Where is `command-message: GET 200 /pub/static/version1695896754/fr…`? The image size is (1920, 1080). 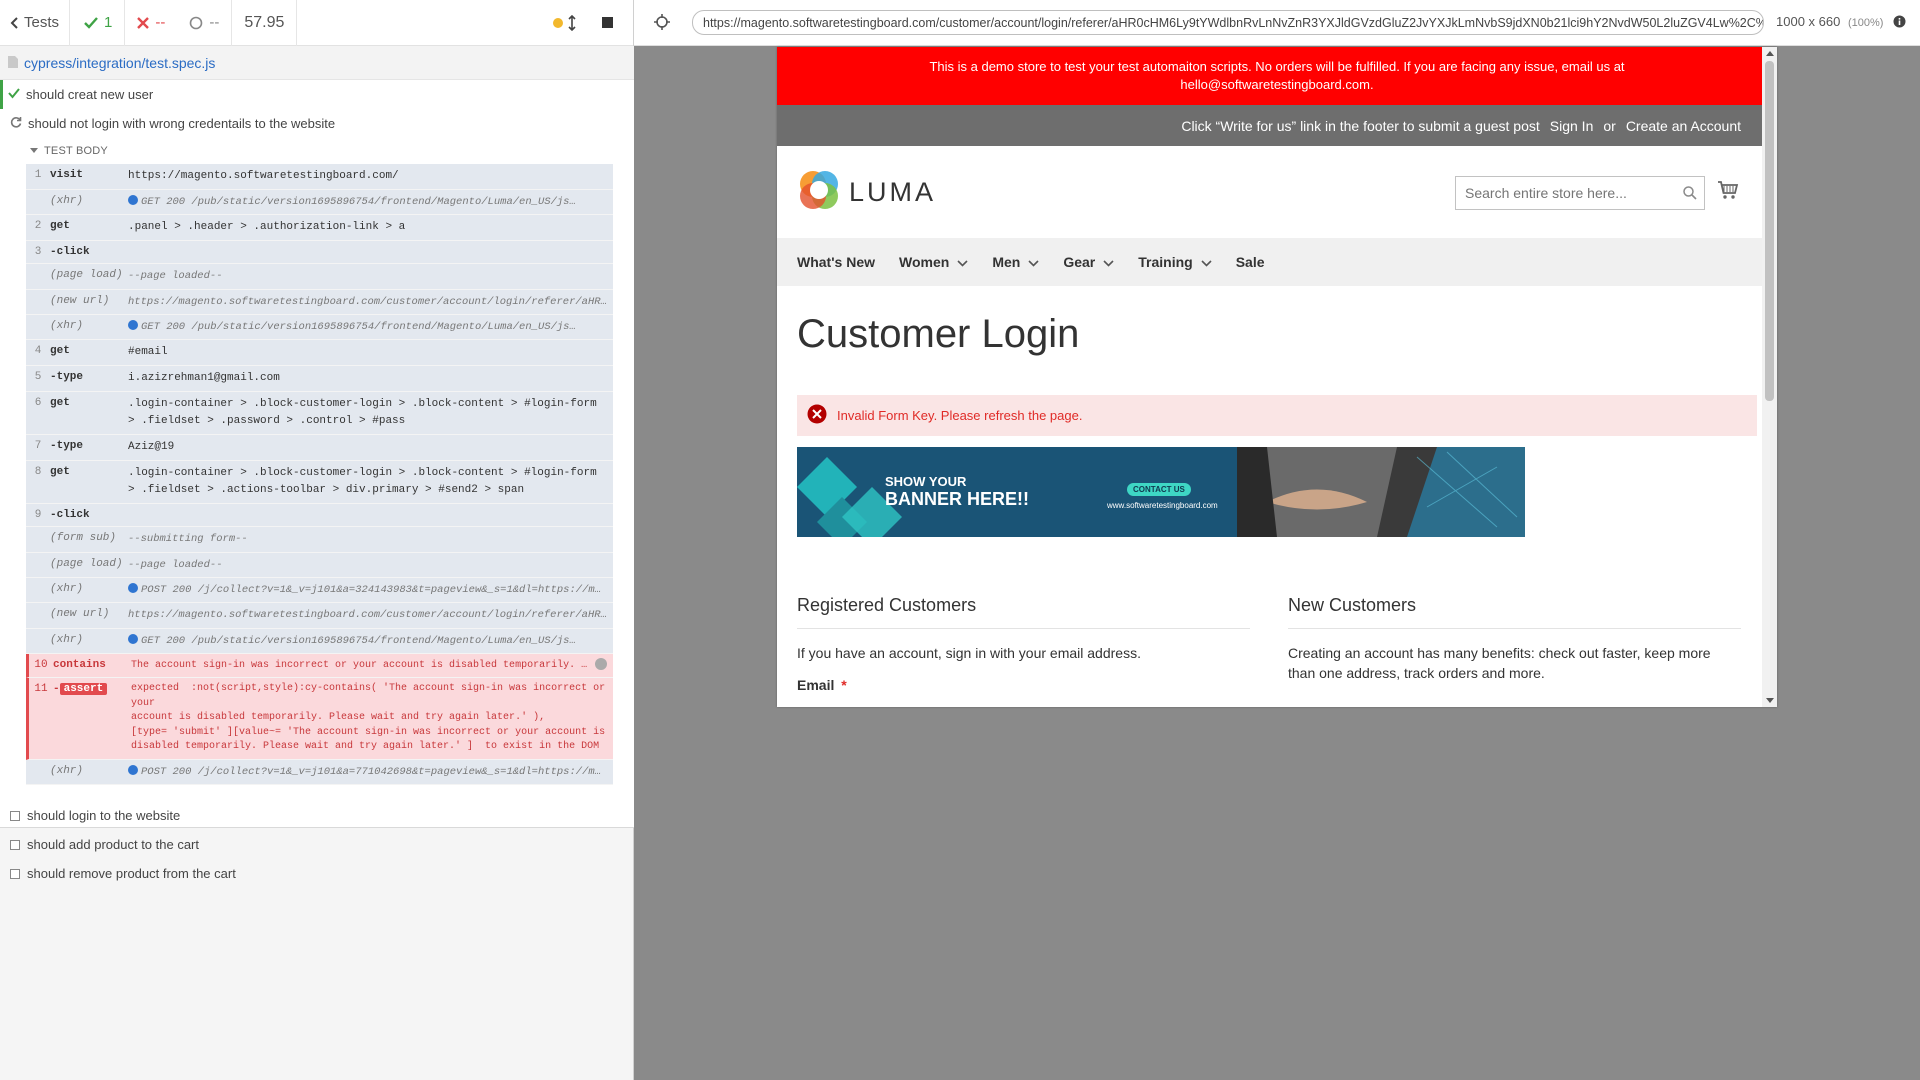
command-message: GET 200 /pub/static/version1695896754/fr… is located at coordinates (370, 327).